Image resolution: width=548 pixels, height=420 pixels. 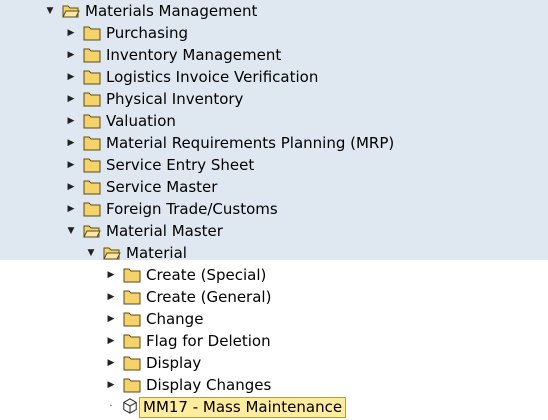 What do you see at coordinates (274, 165) in the screenshot?
I see `tree-node-service-entry-sheet: ▶ Service Entry Sheet` at bounding box center [274, 165].